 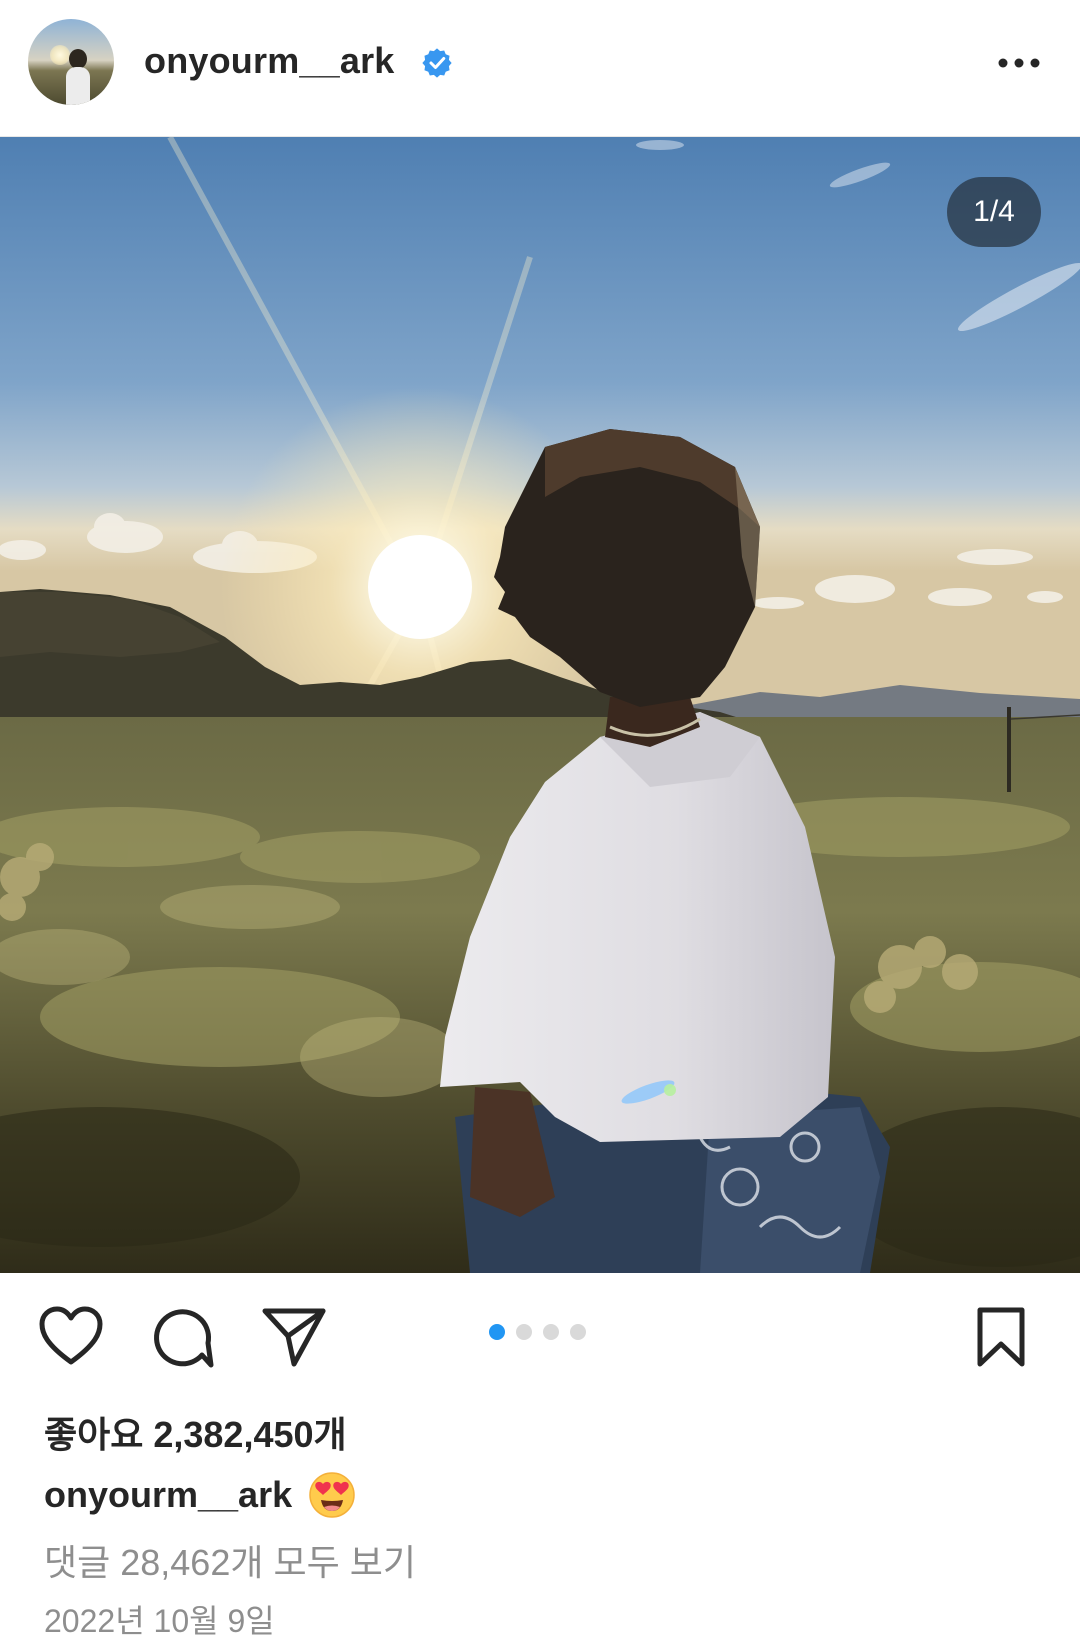 What do you see at coordinates (183, 1338) in the screenshot?
I see `comment-icon` at bounding box center [183, 1338].